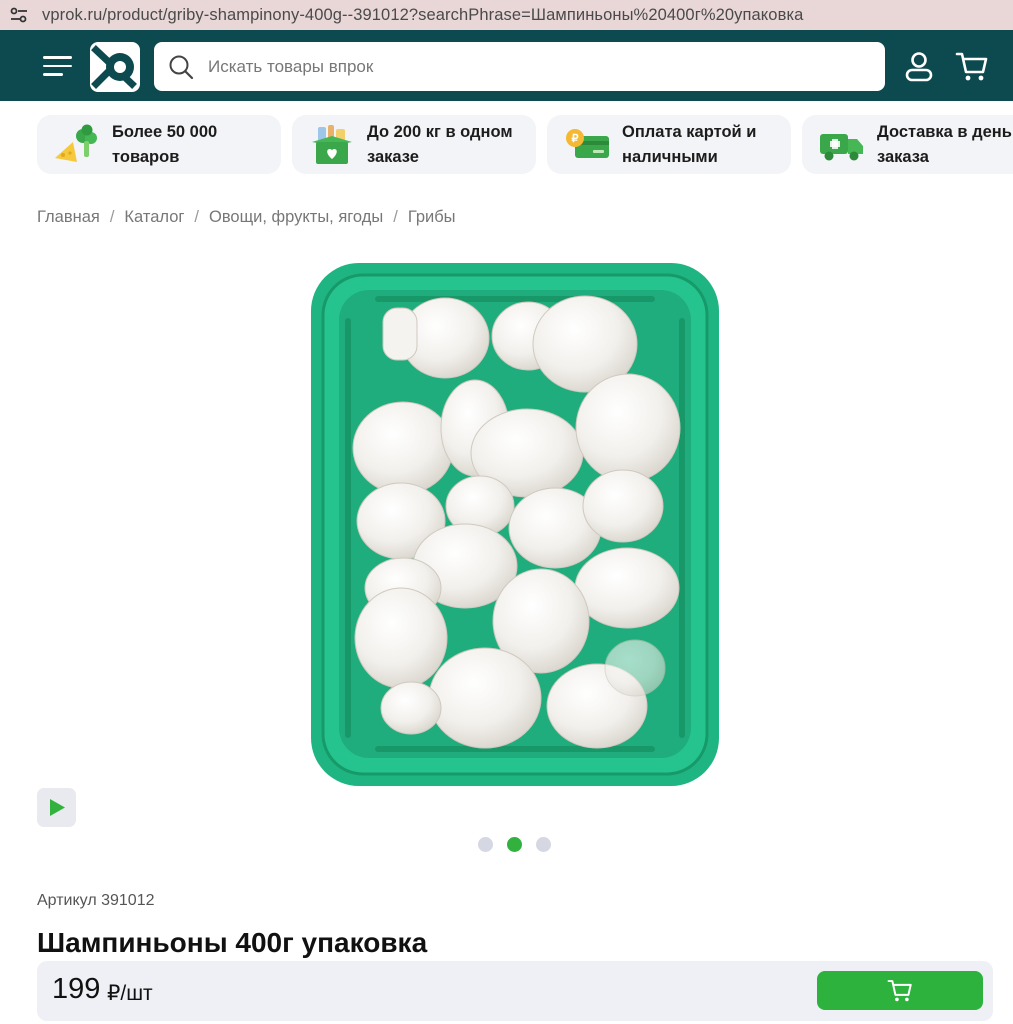  I want to click on menu-icon, so click(57, 66).